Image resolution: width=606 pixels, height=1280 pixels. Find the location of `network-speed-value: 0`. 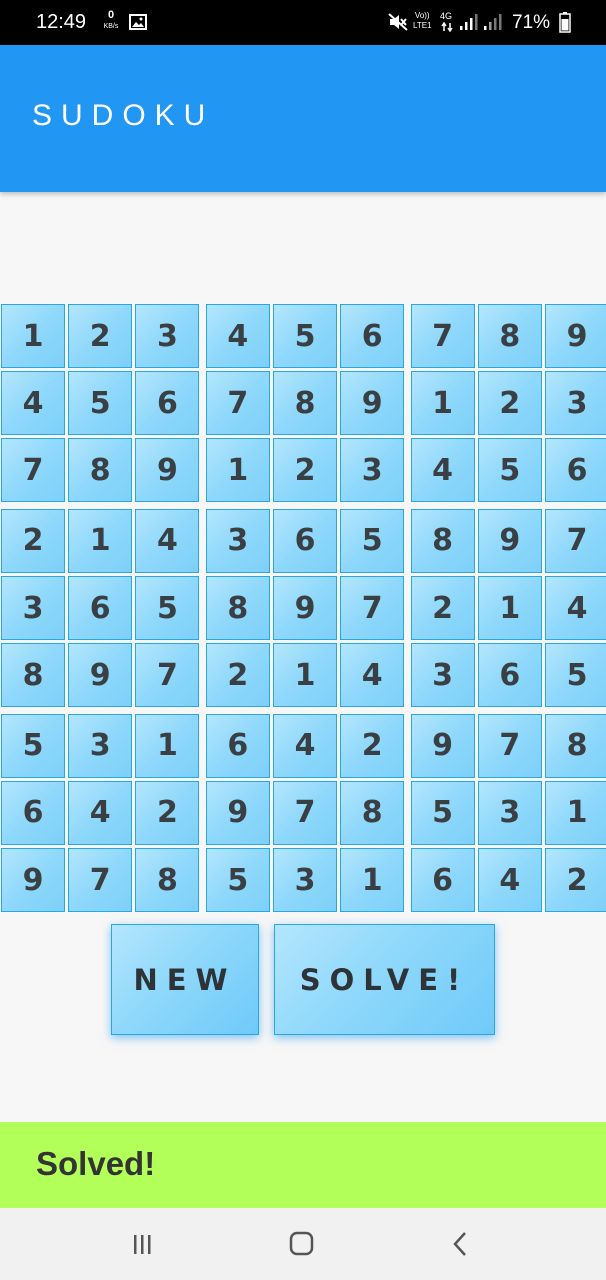

network-speed-value: 0 is located at coordinates (111, 15).